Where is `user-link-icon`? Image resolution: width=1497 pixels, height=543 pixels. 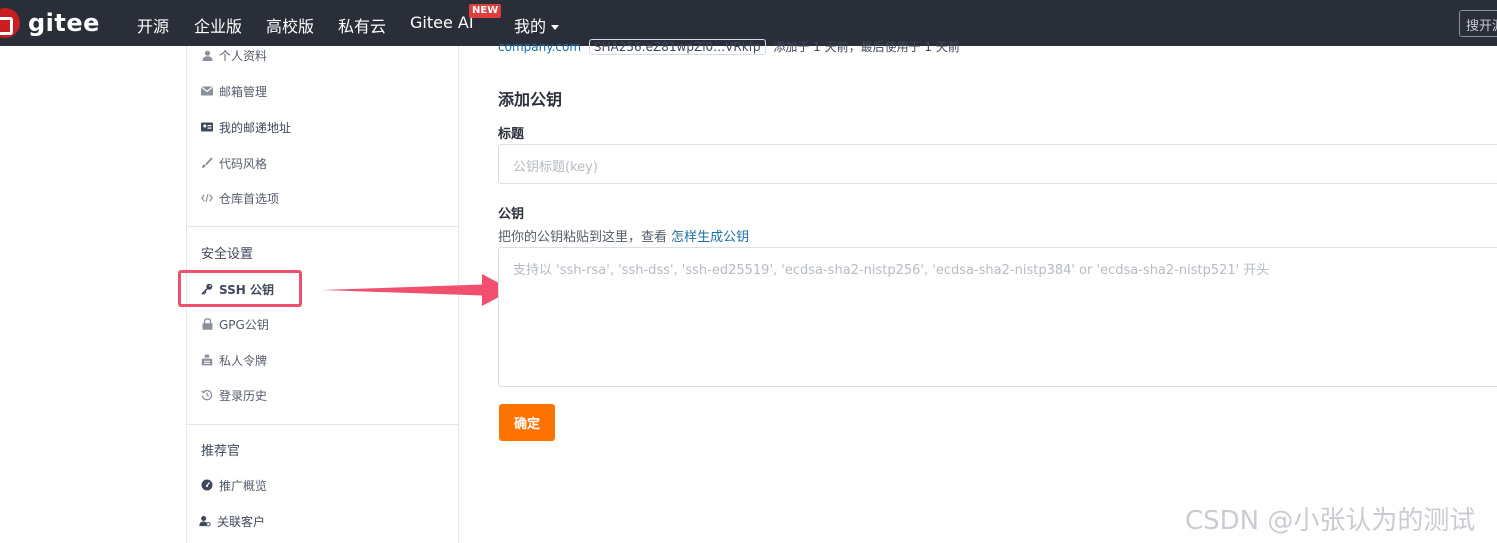
user-link-icon is located at coordinates (205, 521).